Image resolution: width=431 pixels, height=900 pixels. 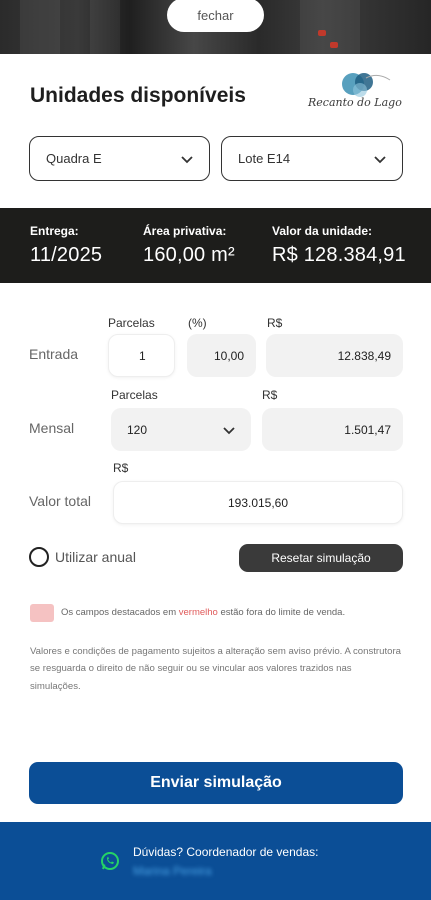 What do you see at coordinates (120, 612) in the screenshot?
I see `legend-before: Os campos destacados em` at bounding box center [120, 612].